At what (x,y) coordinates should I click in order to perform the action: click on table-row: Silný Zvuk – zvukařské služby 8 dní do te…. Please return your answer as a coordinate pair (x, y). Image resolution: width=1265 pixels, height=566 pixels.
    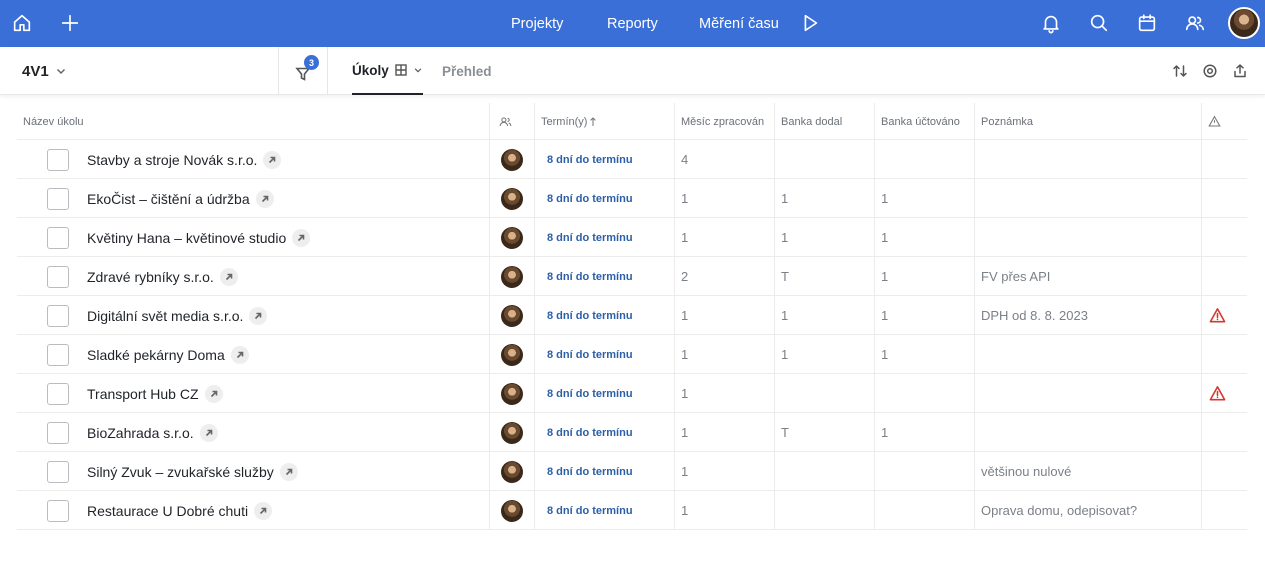
    Looking at the image, I should click on (632, 471).